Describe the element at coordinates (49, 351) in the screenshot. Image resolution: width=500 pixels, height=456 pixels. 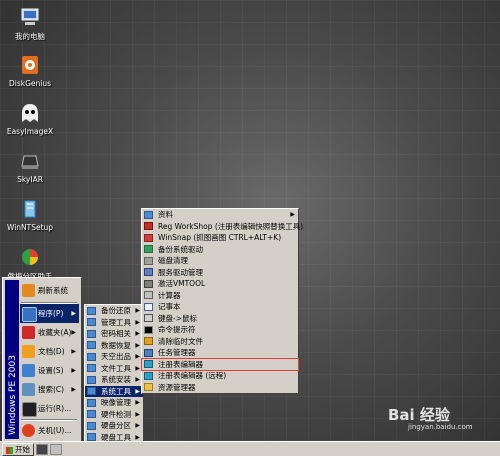
I see `start-item-documents: 文档(D) ▶` at that location.